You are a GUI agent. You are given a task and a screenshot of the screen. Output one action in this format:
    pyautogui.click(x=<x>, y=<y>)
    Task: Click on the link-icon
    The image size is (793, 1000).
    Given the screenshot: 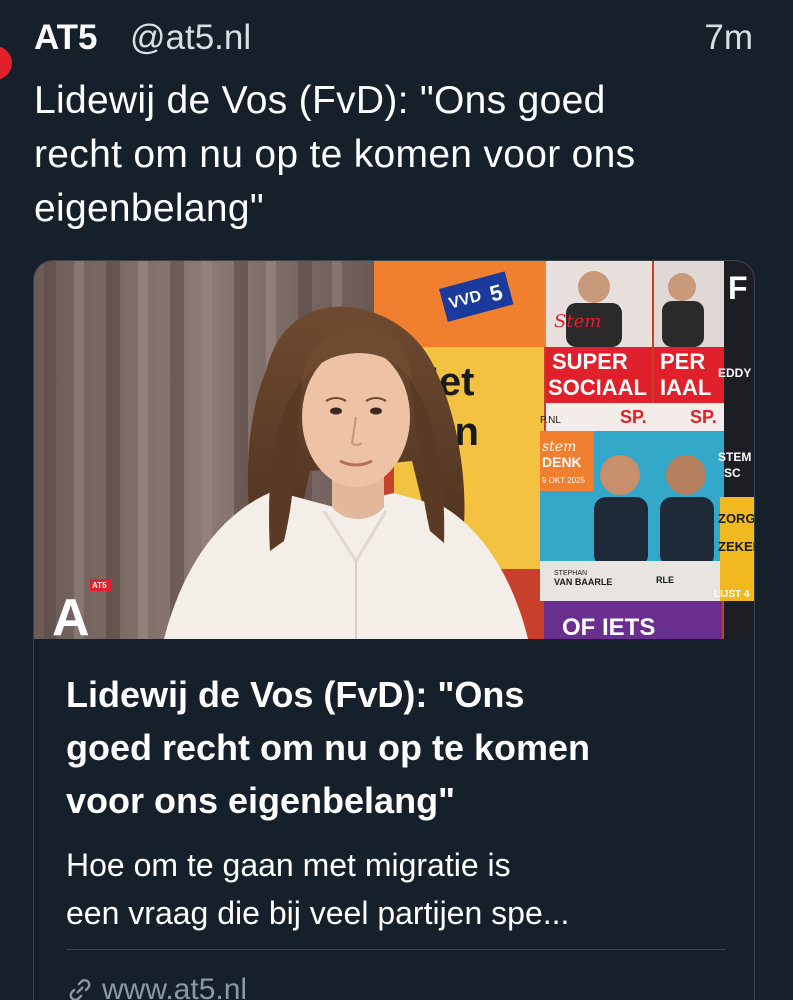 What is the action you would take?
    pyautogui.click(x=80, y=988)
    